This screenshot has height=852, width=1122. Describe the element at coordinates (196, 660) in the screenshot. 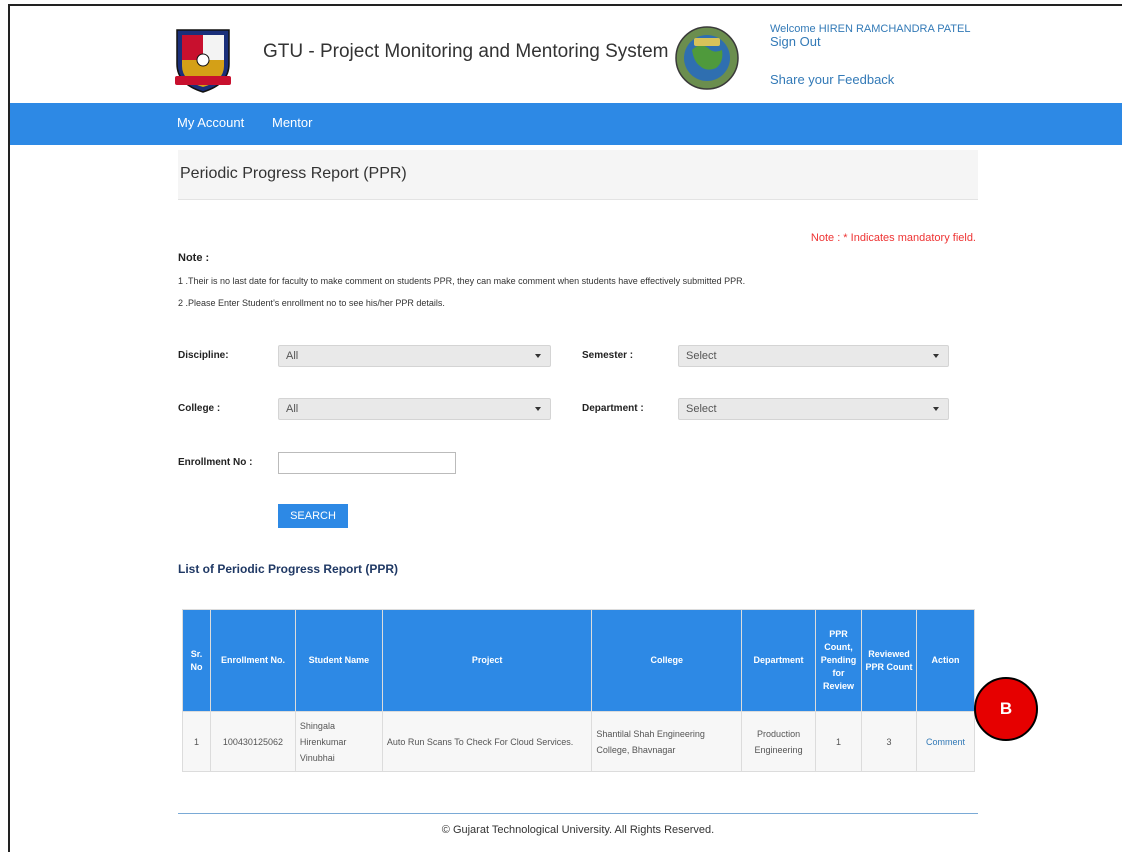

I see `col-sr-no: Sr. No` at that location.